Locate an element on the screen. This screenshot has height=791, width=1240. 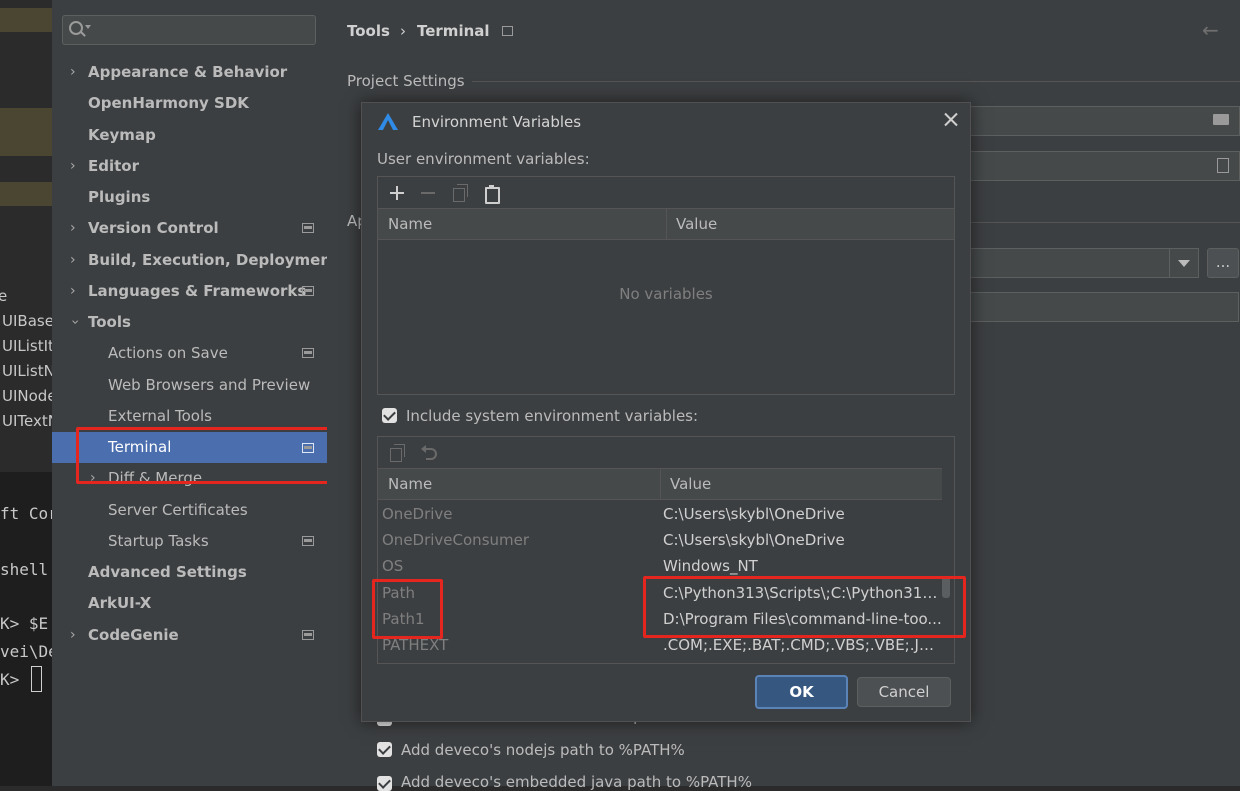
sidebar-item-label: Languages & Frameworks is located at coordinates (197, 291).